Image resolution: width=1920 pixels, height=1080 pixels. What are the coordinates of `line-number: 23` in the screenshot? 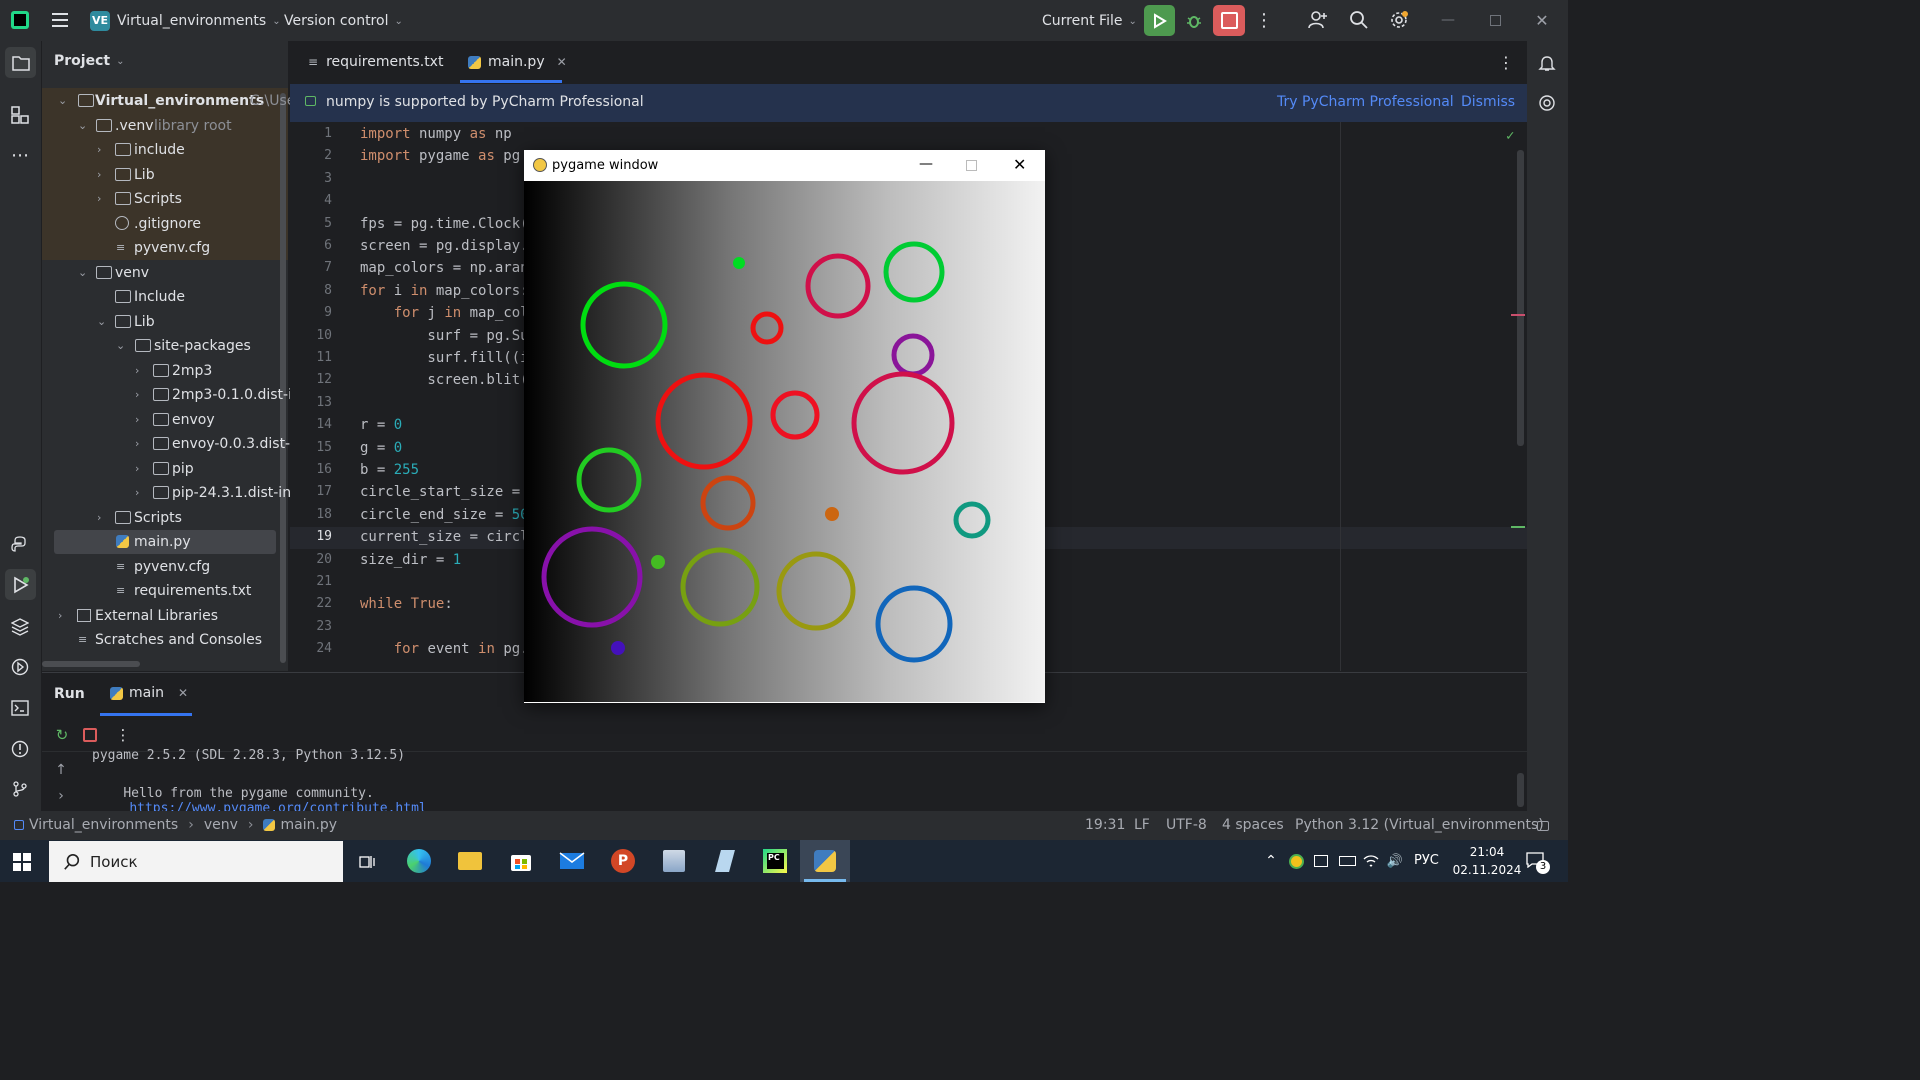 It's located at (311, 626).